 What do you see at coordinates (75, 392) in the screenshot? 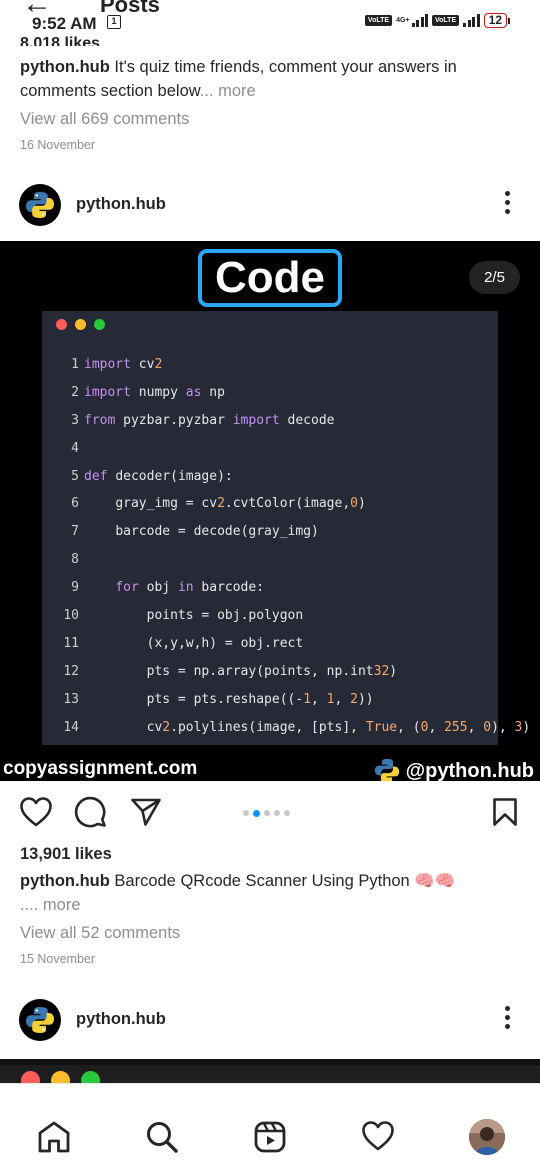
I see `line-number: 2` at bounding box center [75, 392].